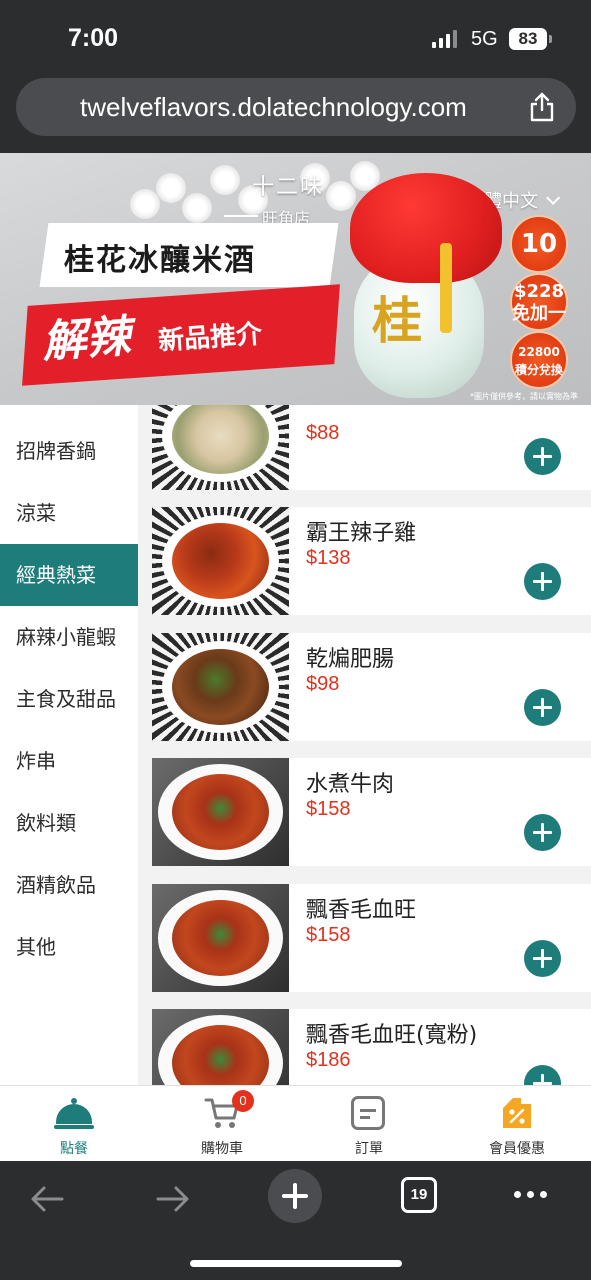 This screenshot has height=1280, width=591. Describe the element at coordinates (69, 513) in the screenshot. I see `category-cold-dishes: 涼菜` at that location.